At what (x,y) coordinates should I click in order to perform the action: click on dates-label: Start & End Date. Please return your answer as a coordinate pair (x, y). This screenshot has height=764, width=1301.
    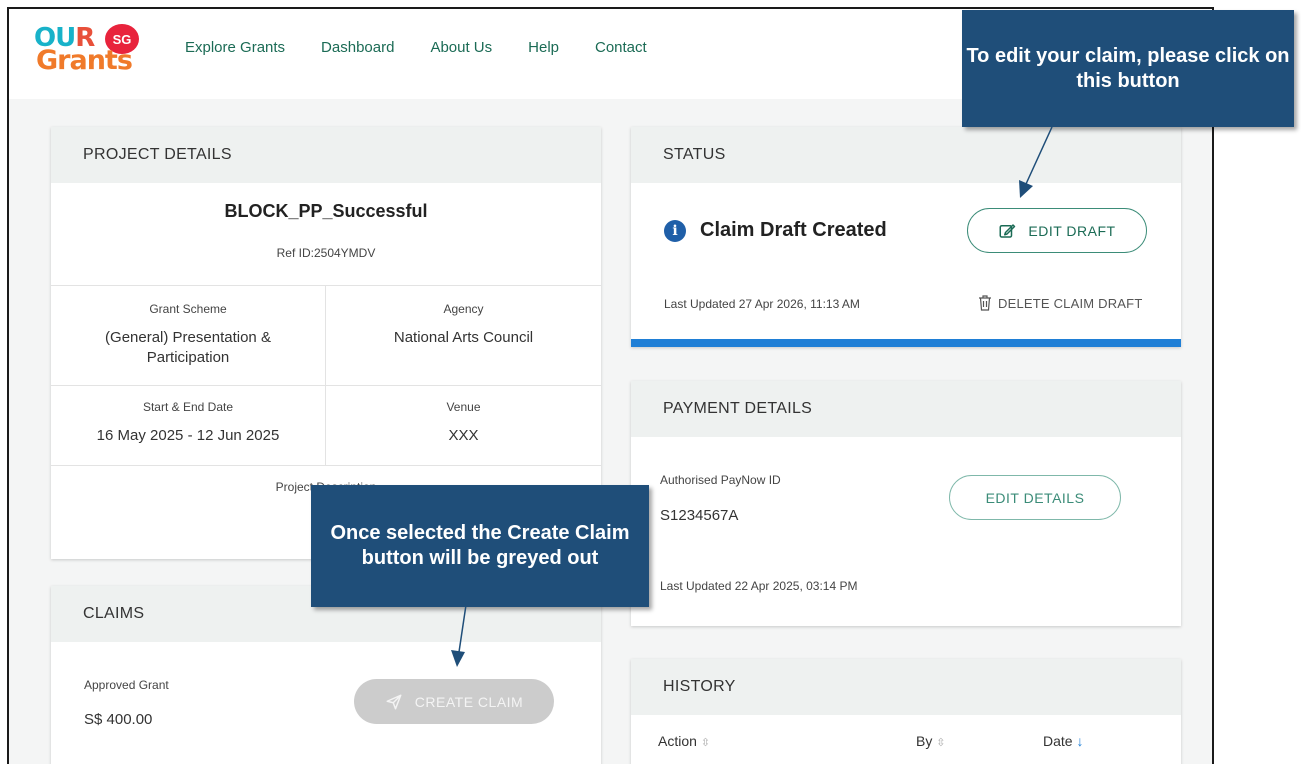
    Looking at the image, I should click on (188, 407).